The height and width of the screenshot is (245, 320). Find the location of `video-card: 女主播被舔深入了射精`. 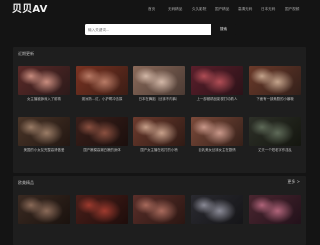

video-card: 女主播被舔深入了射精 is located at coordinates (44, 83).